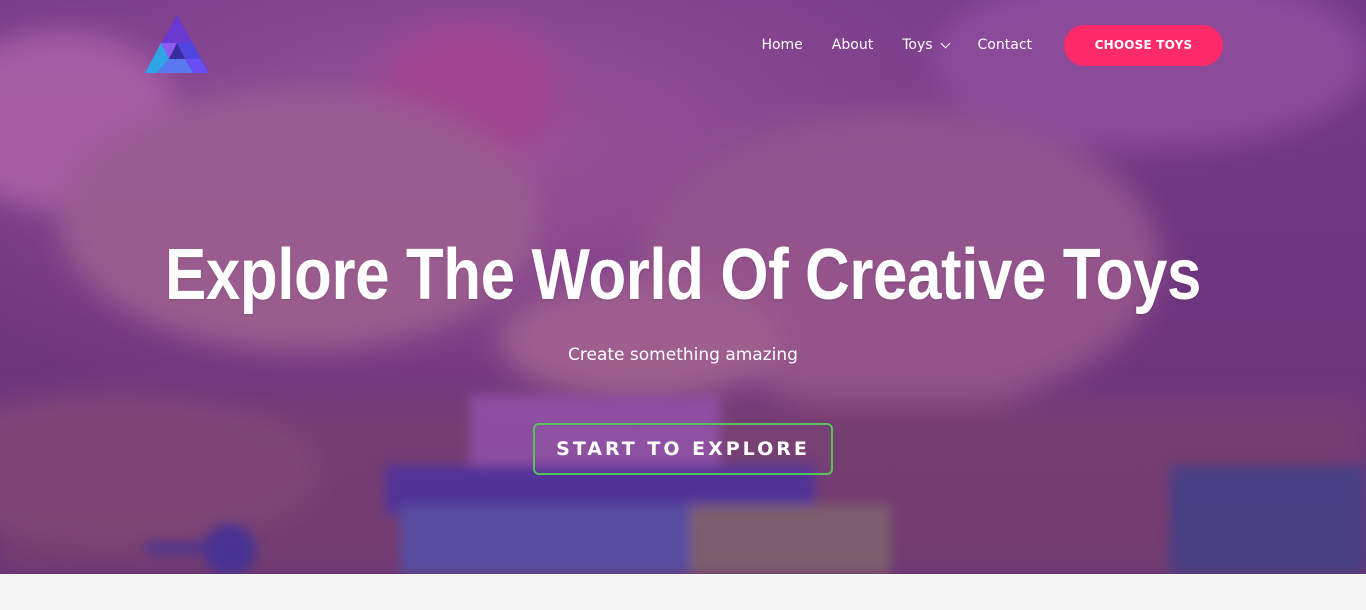 This screenshot has height=610, width=1366. I want to click on nav-about-label: About, so click(852, 45).